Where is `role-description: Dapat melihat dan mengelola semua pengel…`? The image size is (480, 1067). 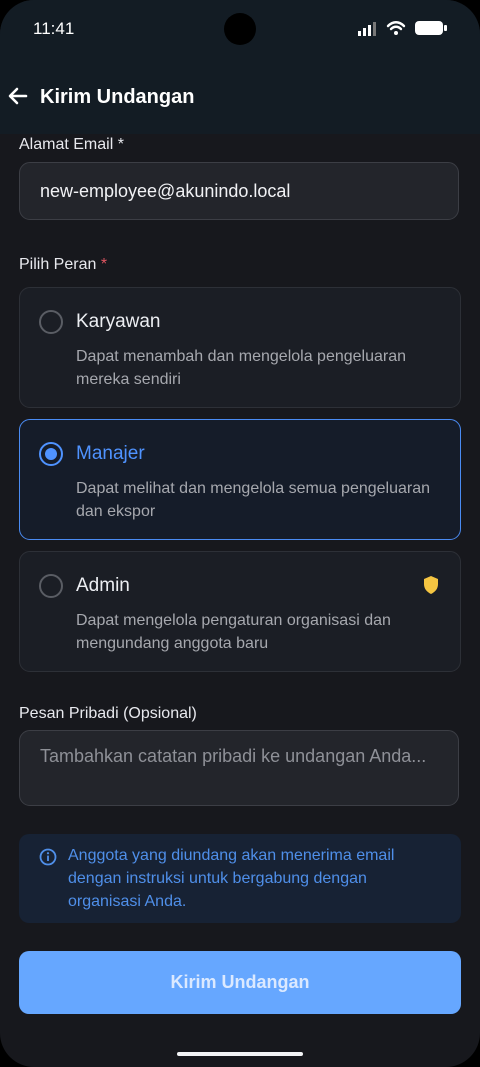 role-description: Dapat melihat dan mengelola semua pengel… is located at coordinates (253, 500).